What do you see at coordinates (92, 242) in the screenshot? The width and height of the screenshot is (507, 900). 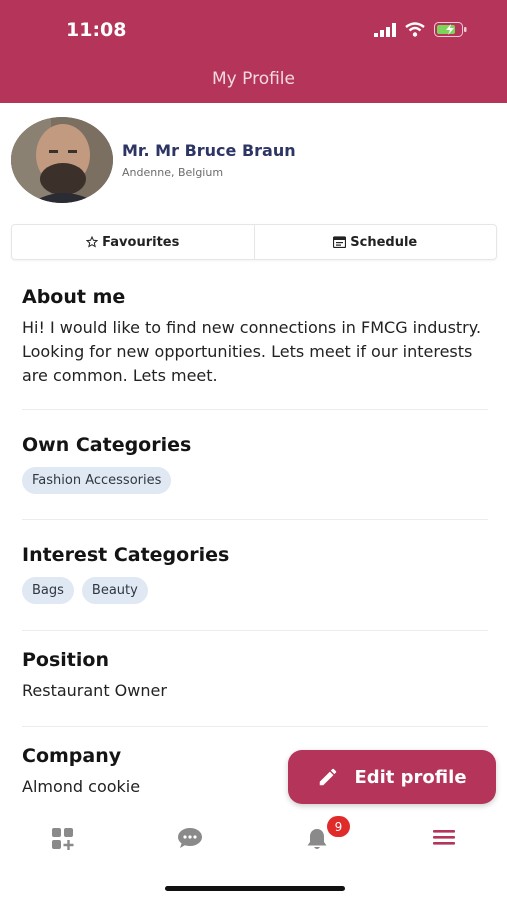 I see `star-icon` at bounding box center [92, 242].